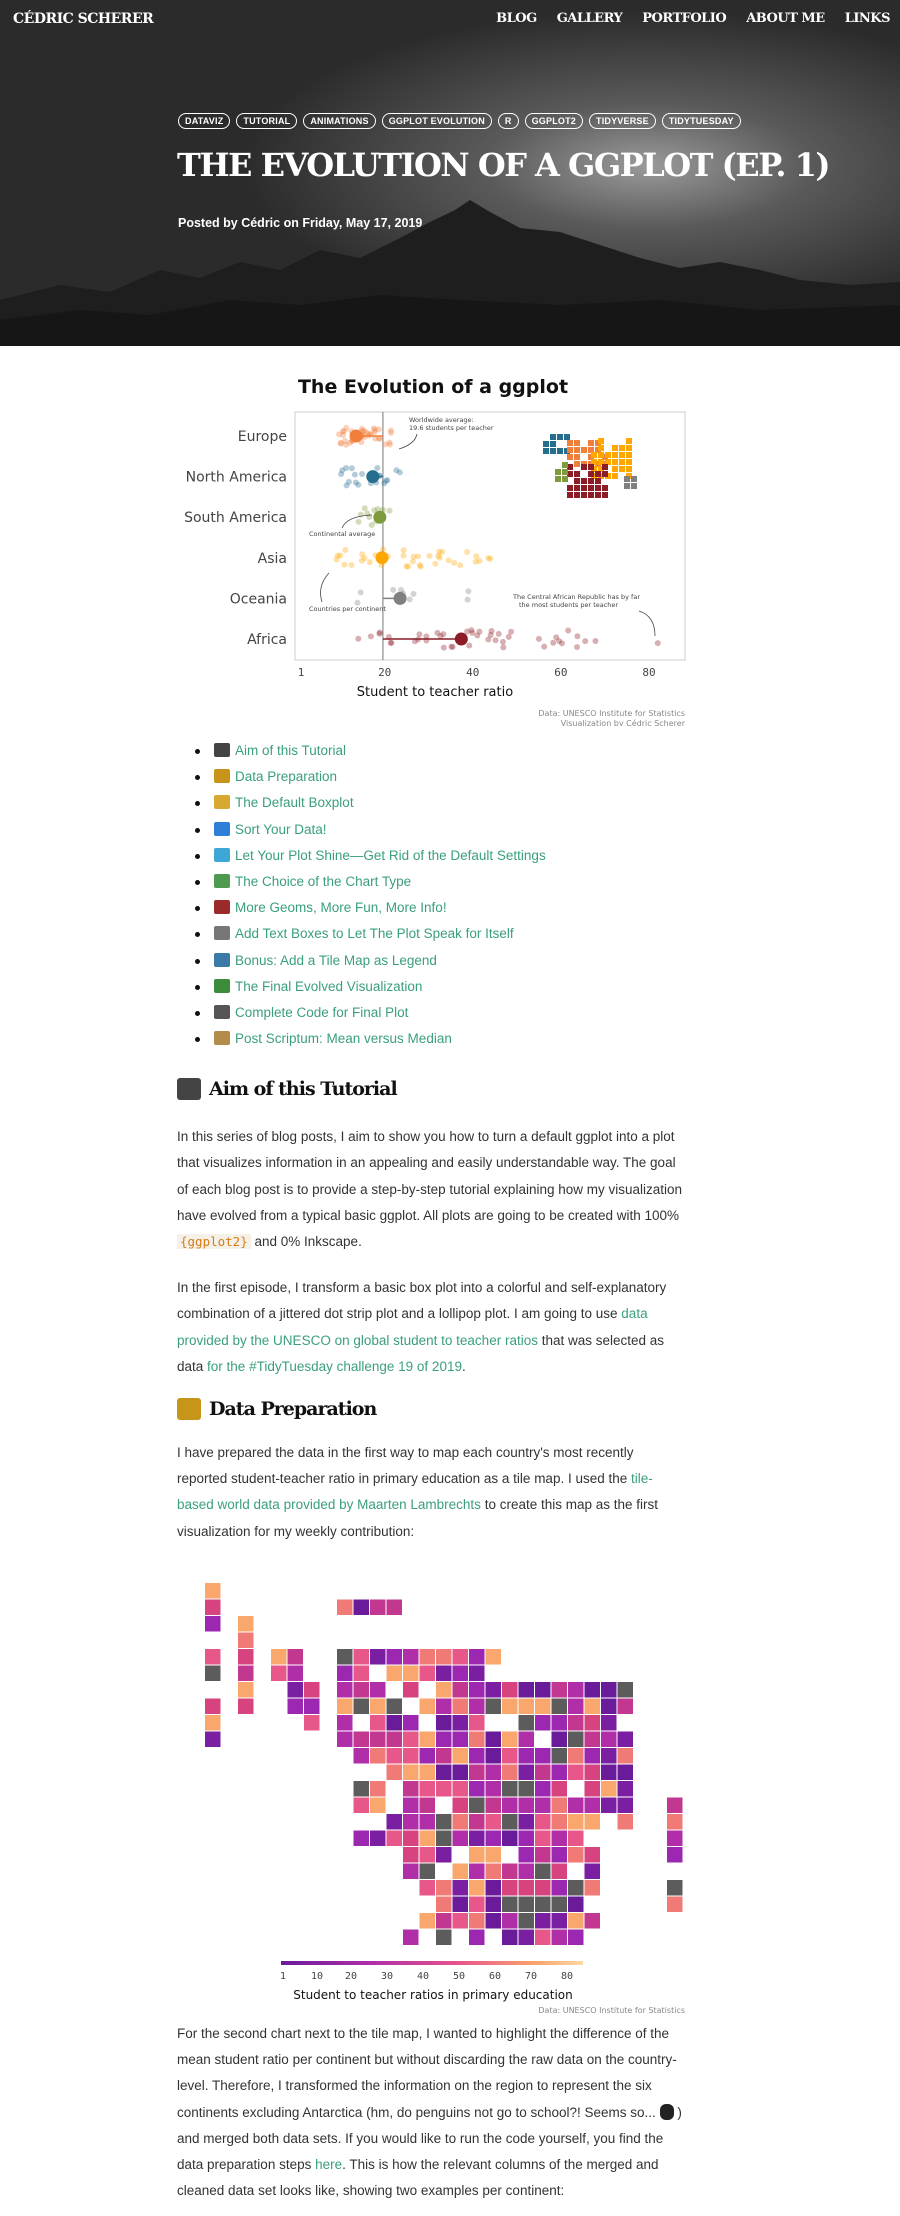 The width and height of the screenshot is (900, 2216). I want to click on tag-ggplot-evolution: ggplot evolution, so click(436, 121).